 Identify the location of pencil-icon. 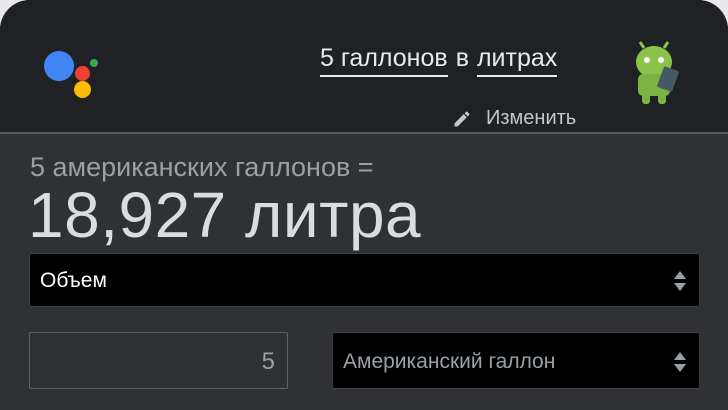
(462, 118).